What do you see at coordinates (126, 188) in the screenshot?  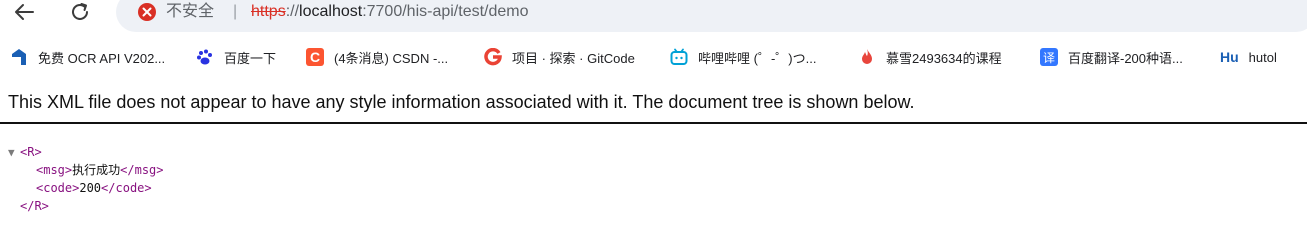 I see `xml-code-close-tag: </code>` at bounding box center [126, 188].